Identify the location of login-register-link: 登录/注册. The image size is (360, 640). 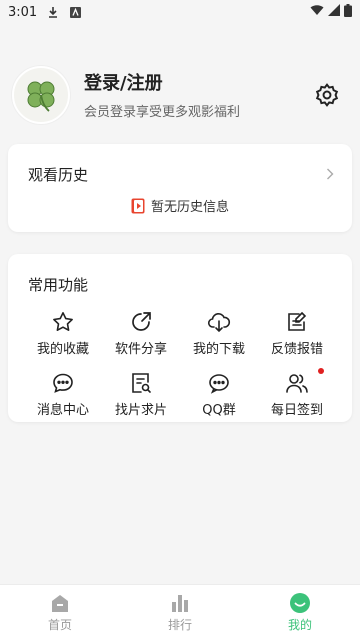
(162, 84).